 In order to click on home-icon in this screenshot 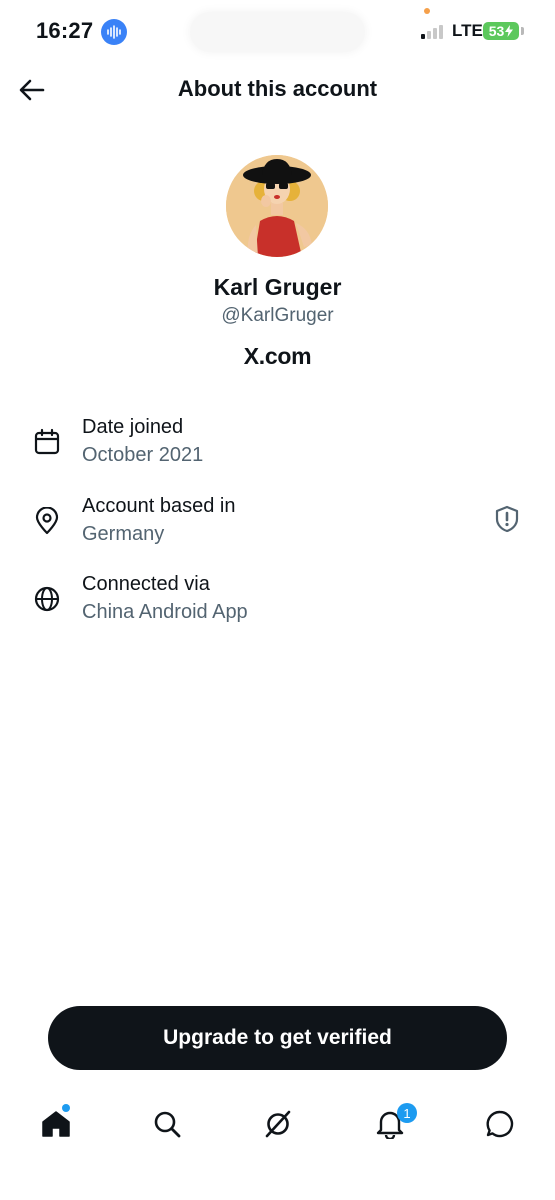, I will do `click(56, 1124)`.